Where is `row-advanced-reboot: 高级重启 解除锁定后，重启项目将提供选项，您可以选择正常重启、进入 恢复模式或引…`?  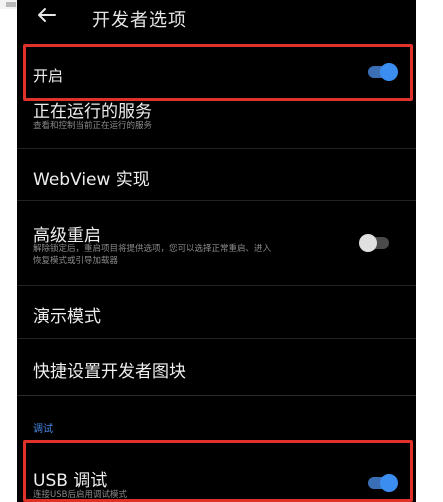
row-advanced-reboot: 高级重启 解除锁定后，重启项目将提供选项，您可以选择正常重启、进入 恢复模式或引… is located at coordinates (216, 242).